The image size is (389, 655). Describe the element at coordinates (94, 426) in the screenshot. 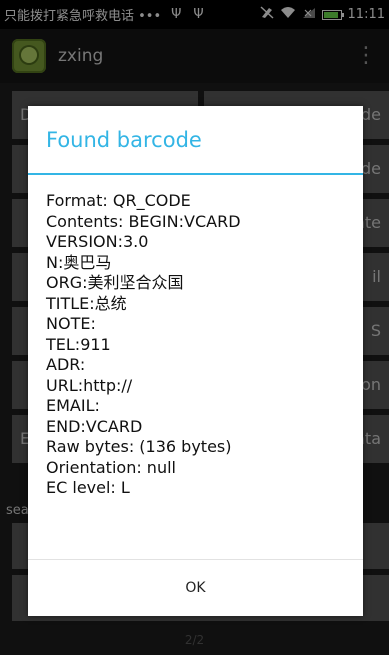

I see `result-line: END:VCARD` at that location.